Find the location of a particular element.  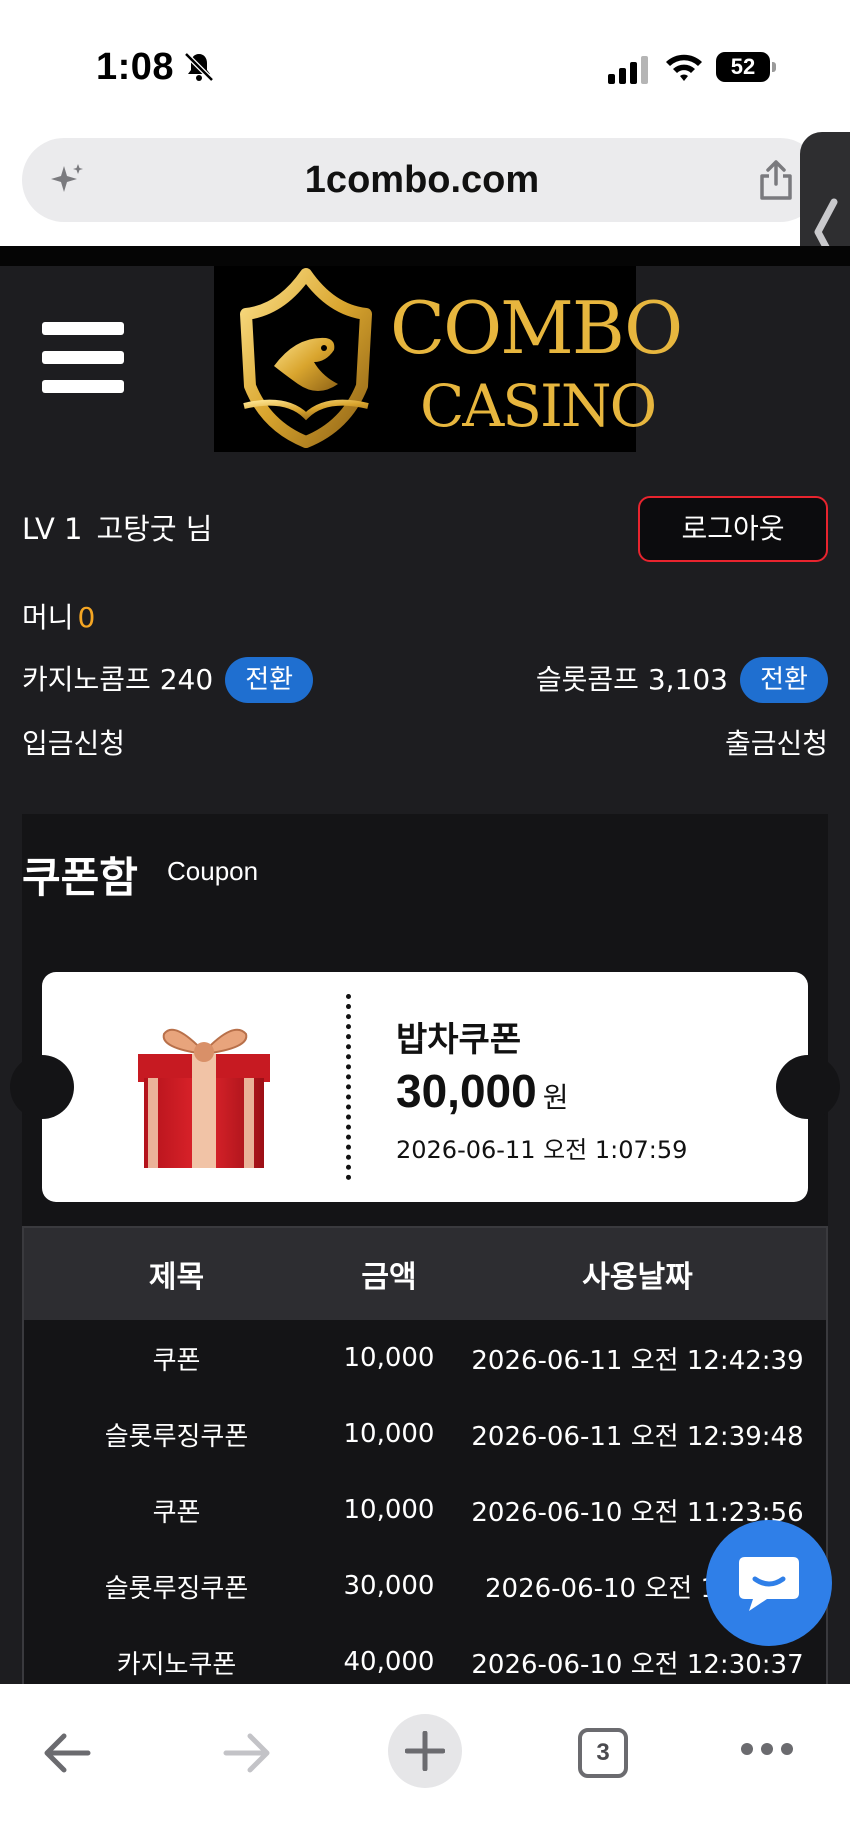

slot-comp-convert-button: 전환 is located at coordinates (784, 680).